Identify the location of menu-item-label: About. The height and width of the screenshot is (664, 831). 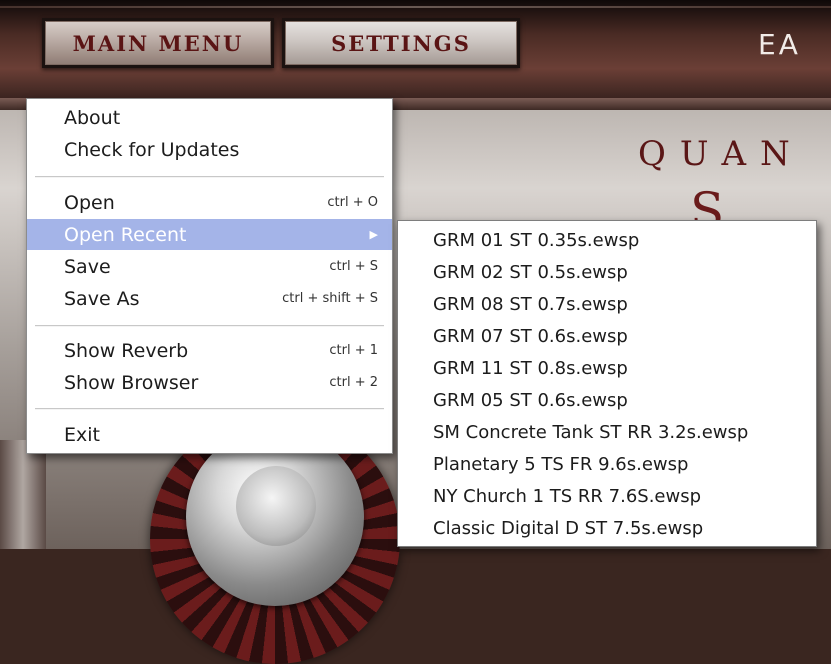
(92, 117).